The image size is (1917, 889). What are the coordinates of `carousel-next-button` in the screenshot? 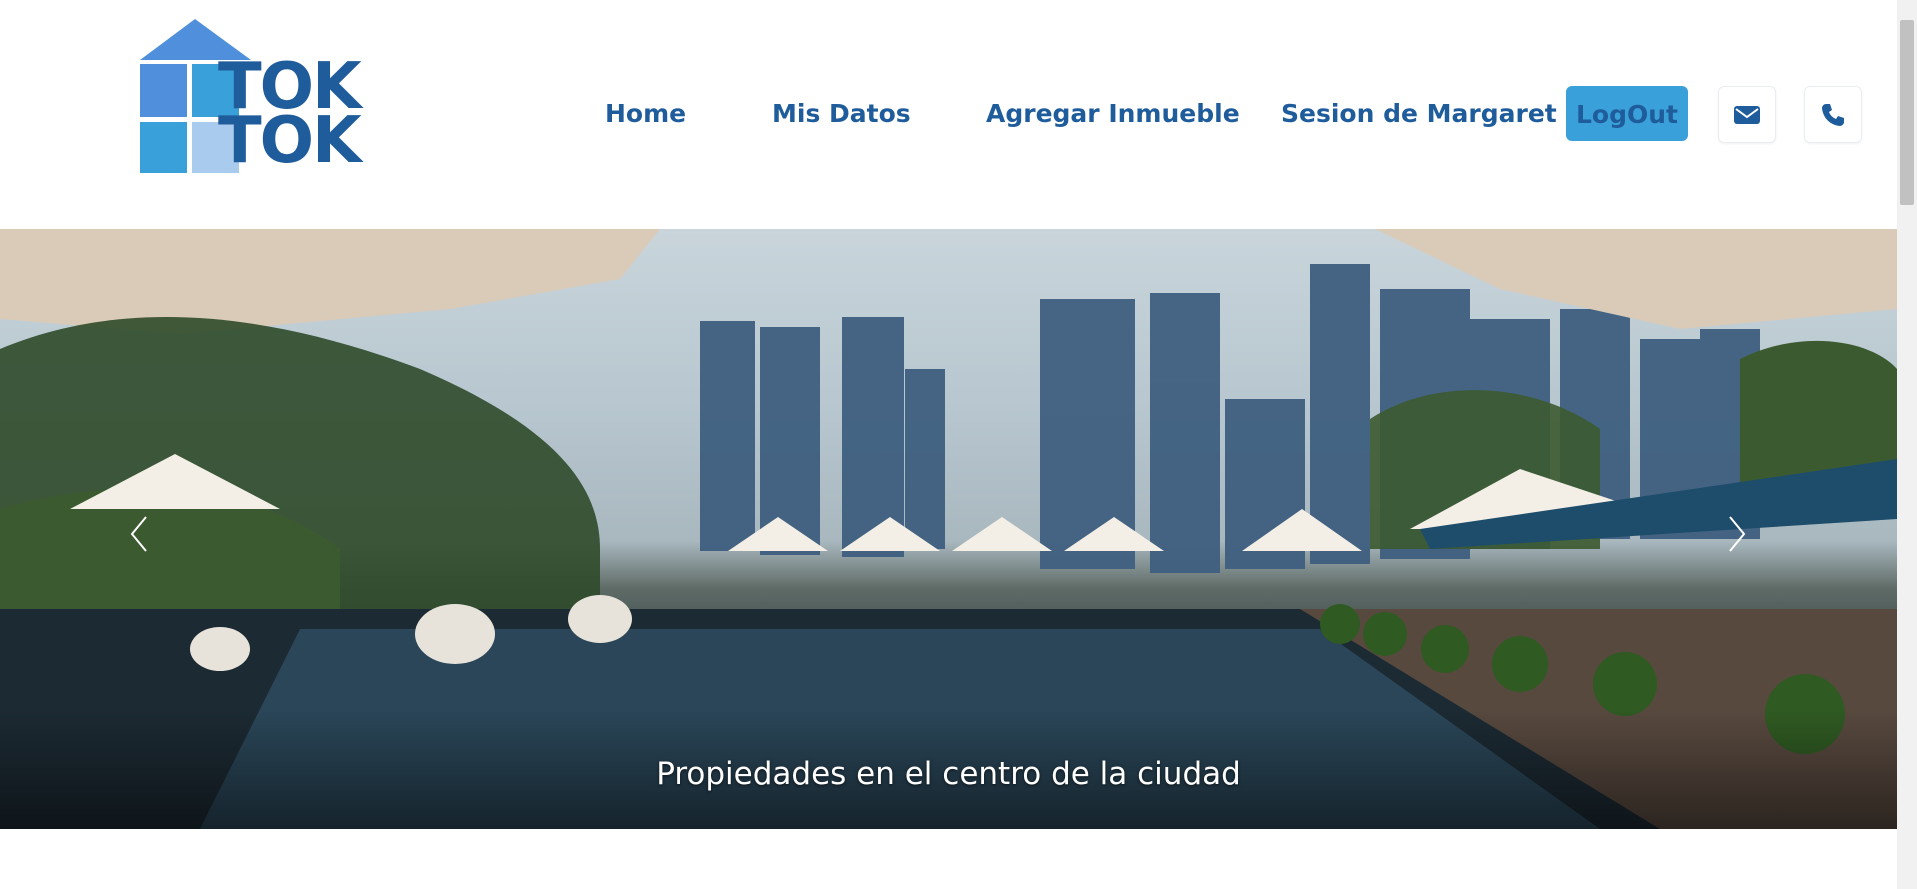 It's located at (1736, 534).